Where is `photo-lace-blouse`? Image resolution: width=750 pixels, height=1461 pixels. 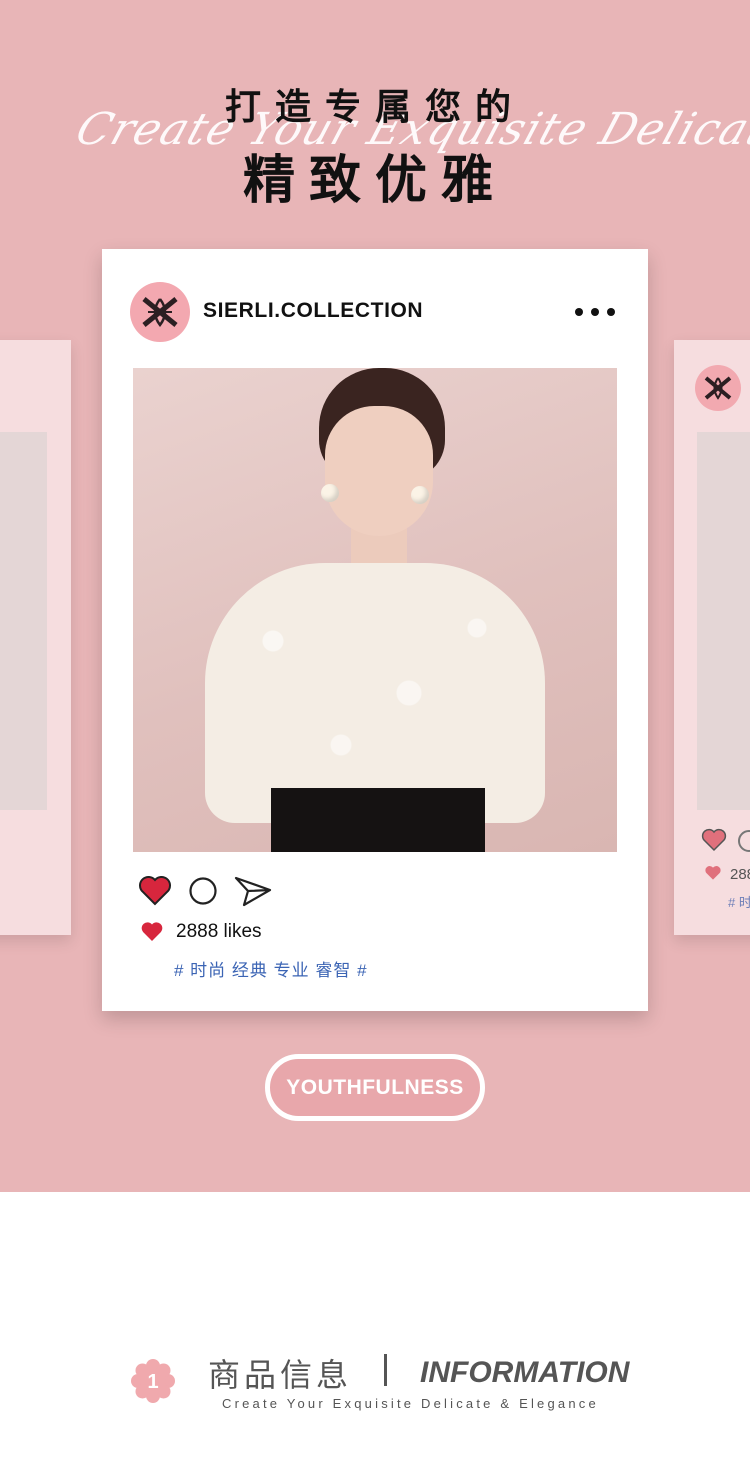 photo-lace-blouse is located at coordinates (375, 693).